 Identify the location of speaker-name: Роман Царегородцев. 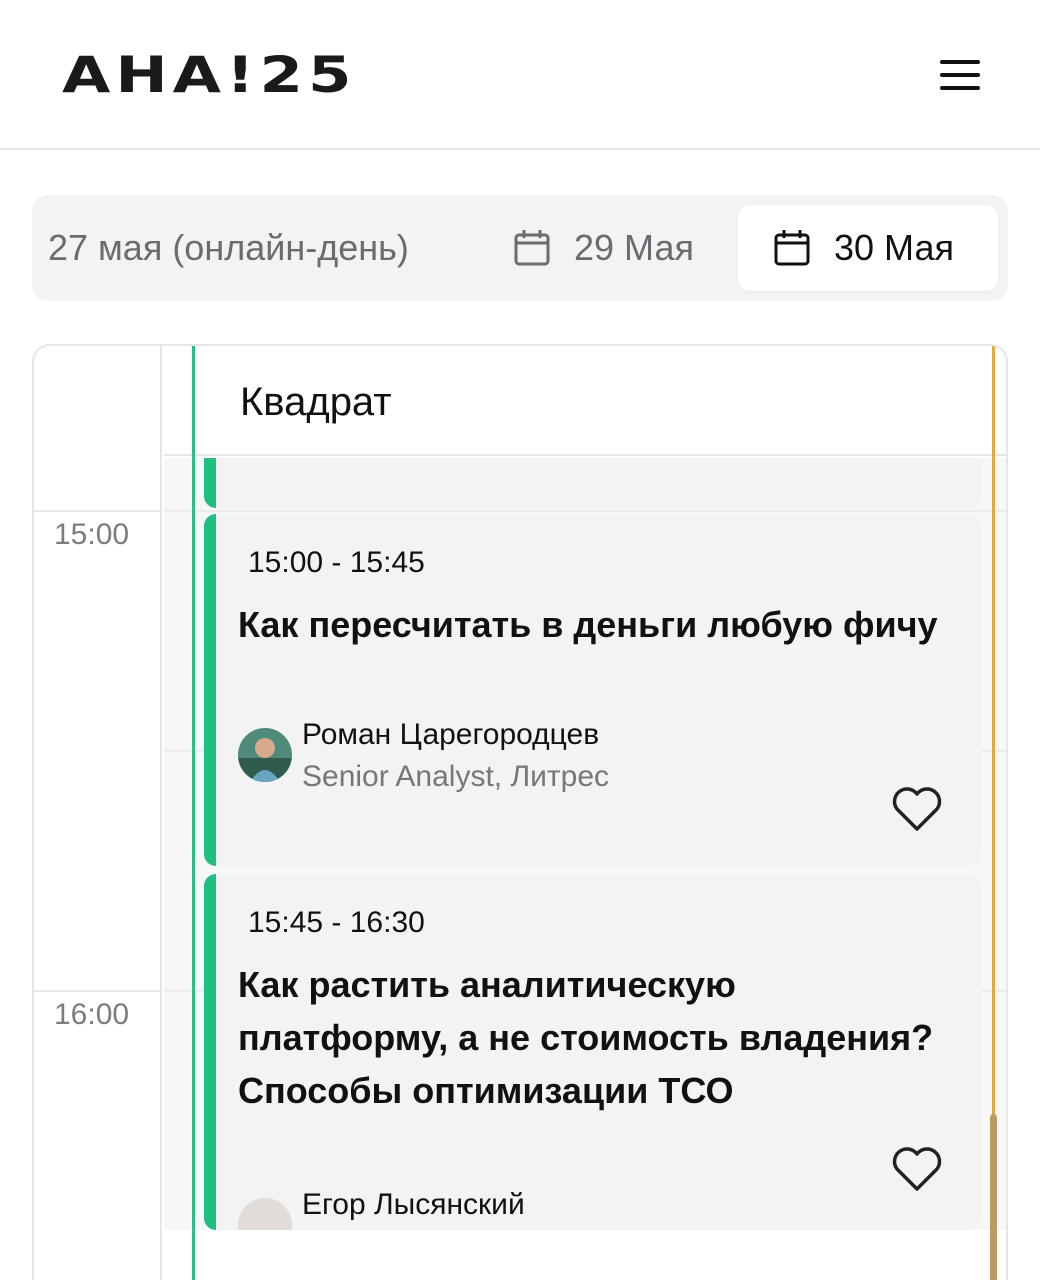
(451, 734).